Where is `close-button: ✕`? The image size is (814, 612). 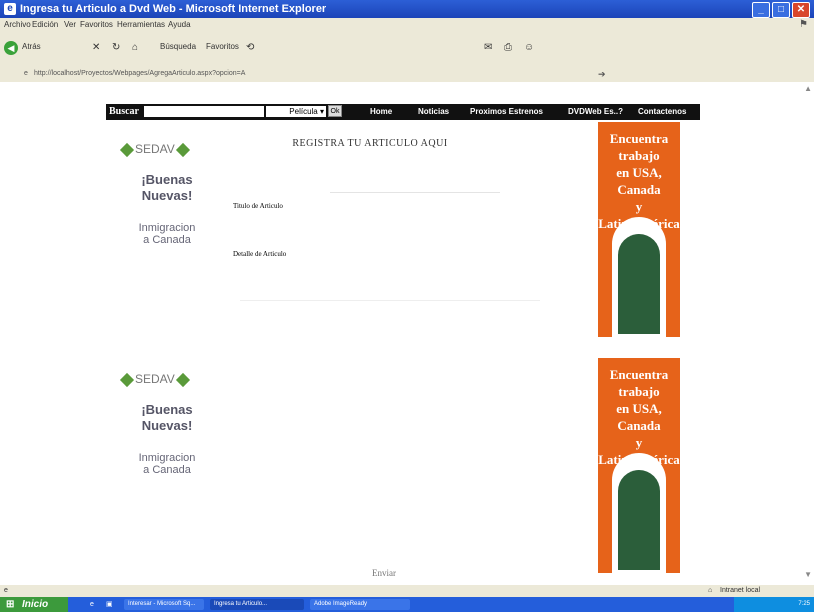
close-button: ✕ is located at coordinates (801, 10).